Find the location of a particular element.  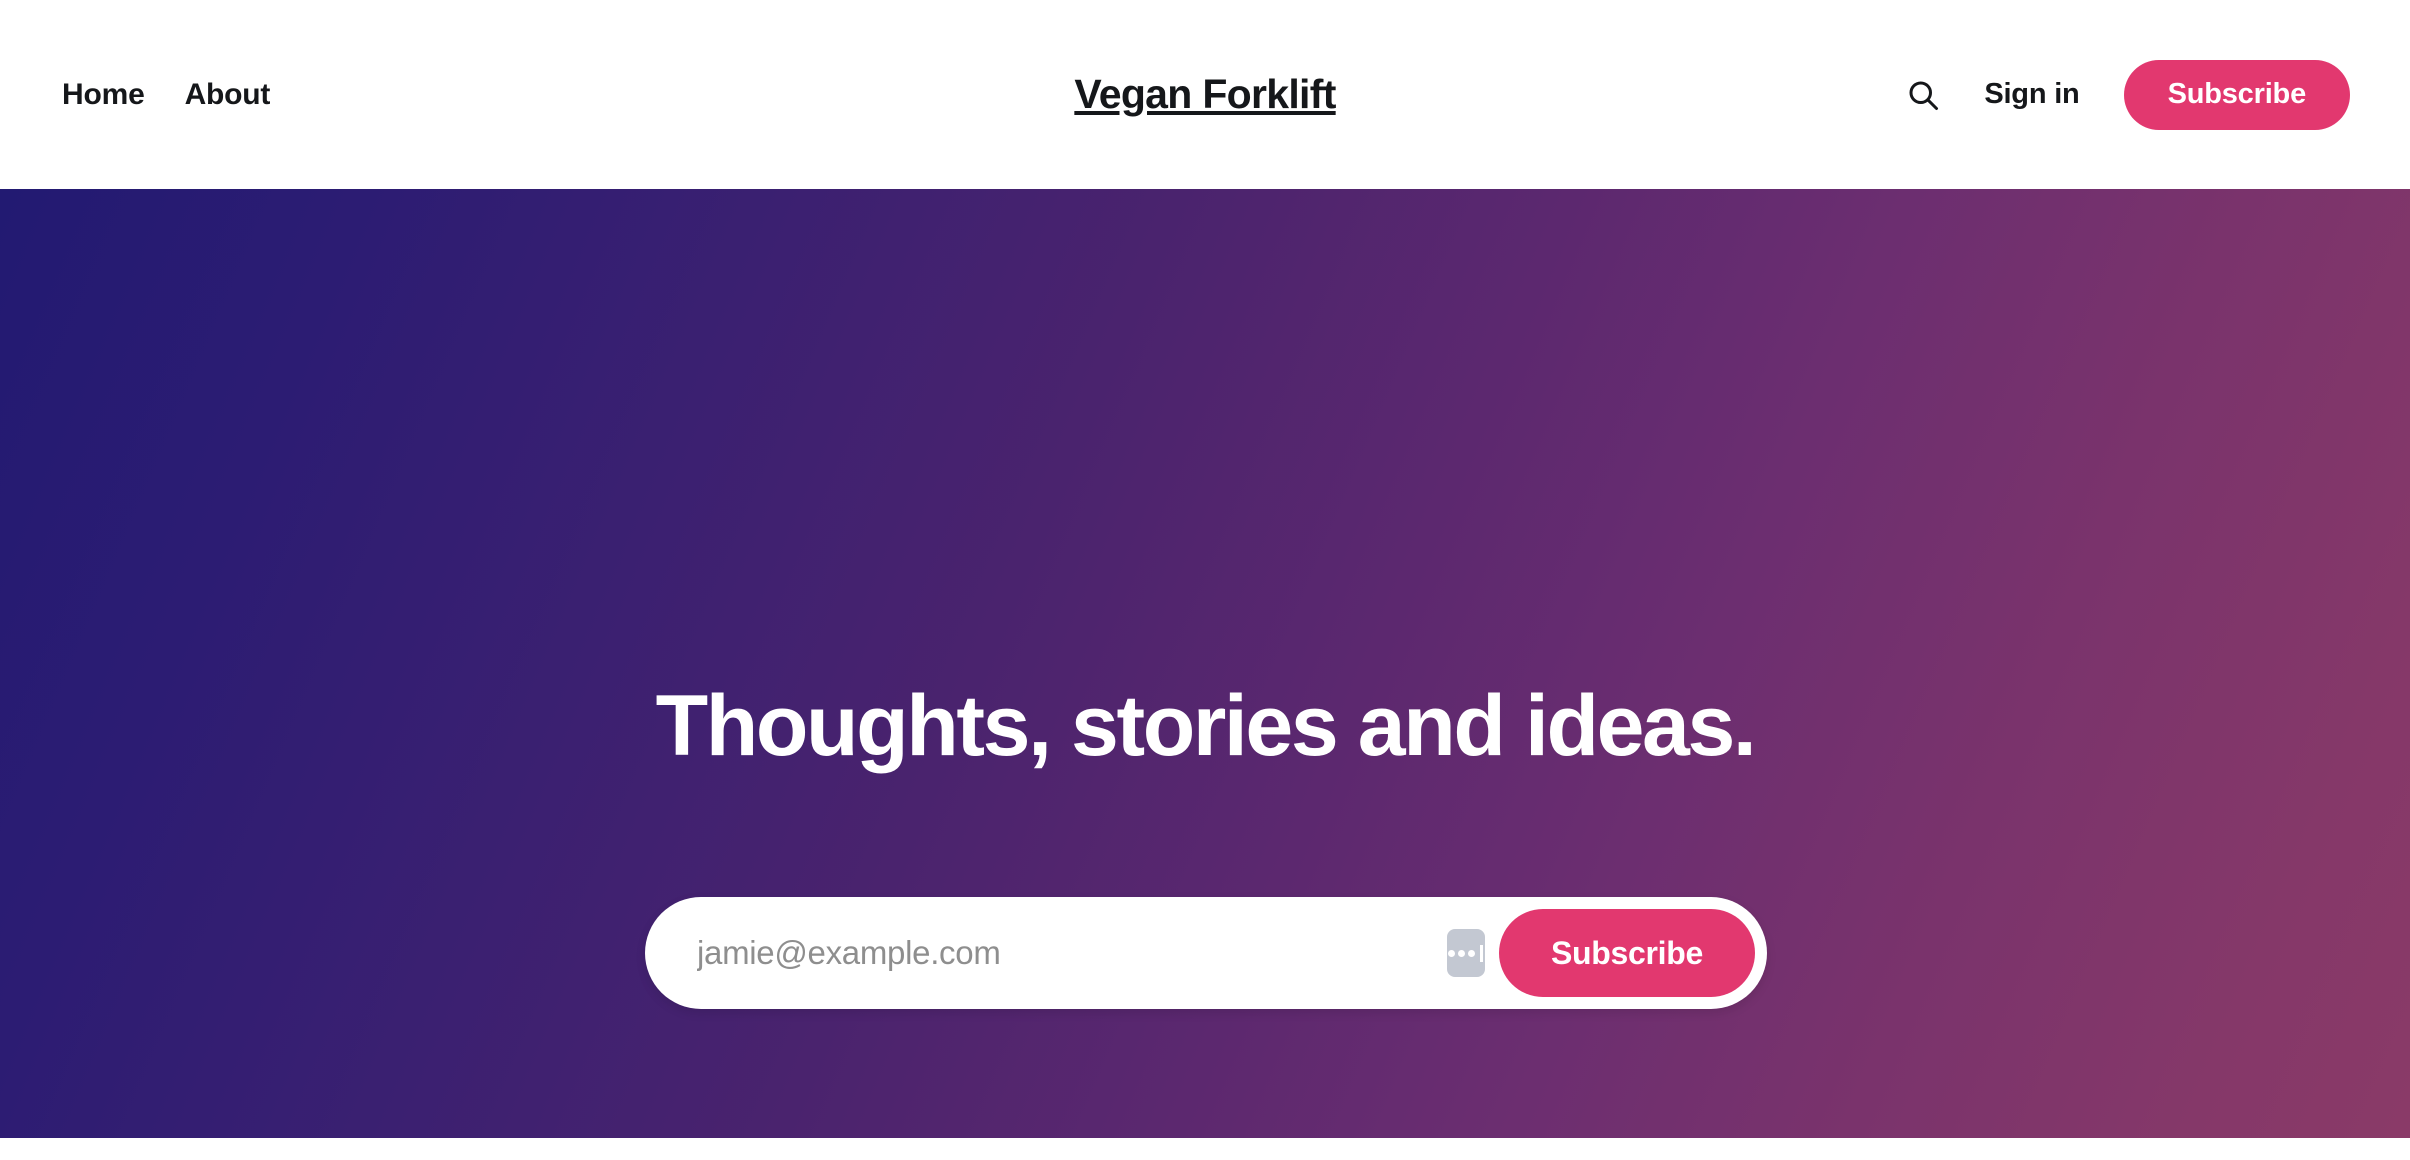

subscribe-form: Subscribe is located at coordinates (1206, 953).